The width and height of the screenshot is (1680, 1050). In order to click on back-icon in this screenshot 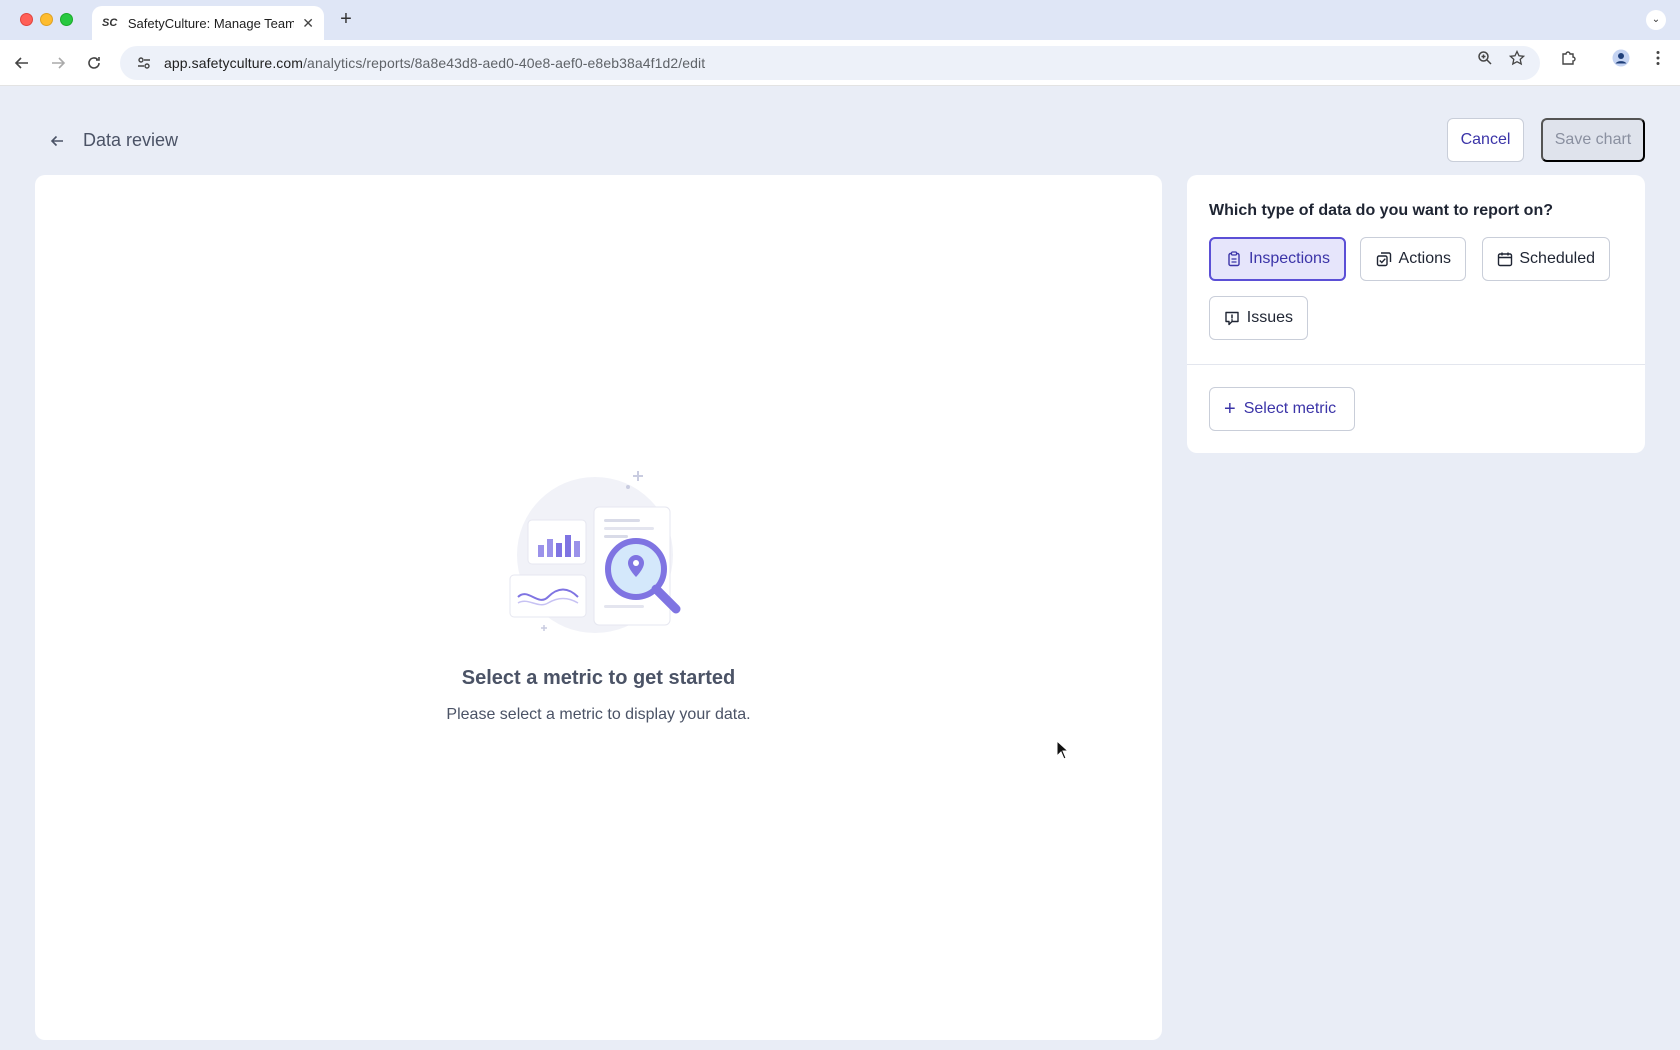, I will do `click(22, 63)`.